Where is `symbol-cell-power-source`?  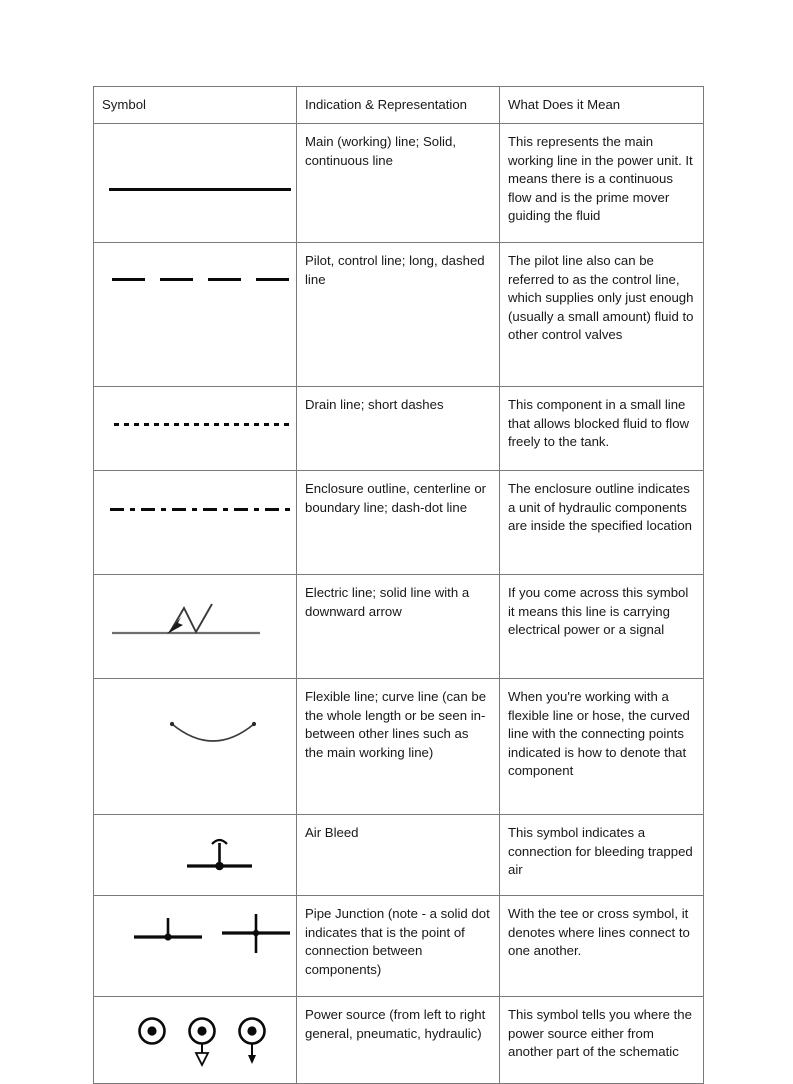
symbol-cell-power-source is located at coordinates (195, 1040).